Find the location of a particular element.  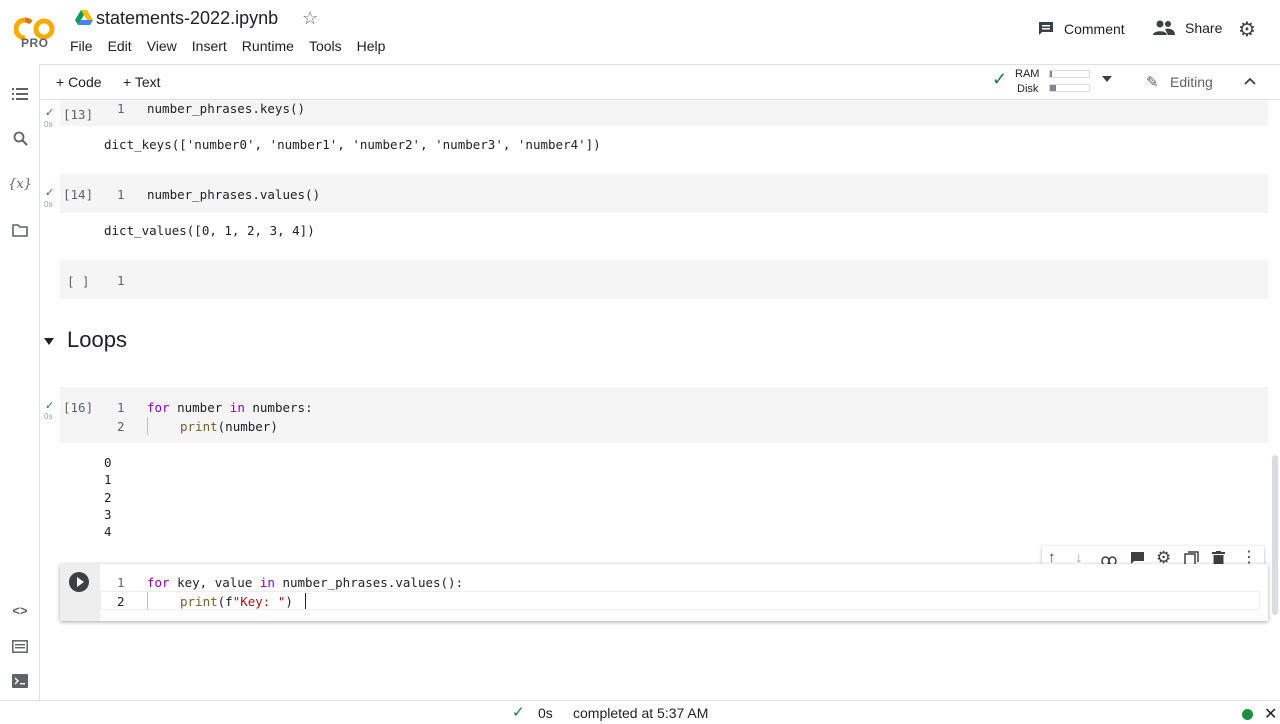

execution-count: [16] is located at coordinates (78, 407).